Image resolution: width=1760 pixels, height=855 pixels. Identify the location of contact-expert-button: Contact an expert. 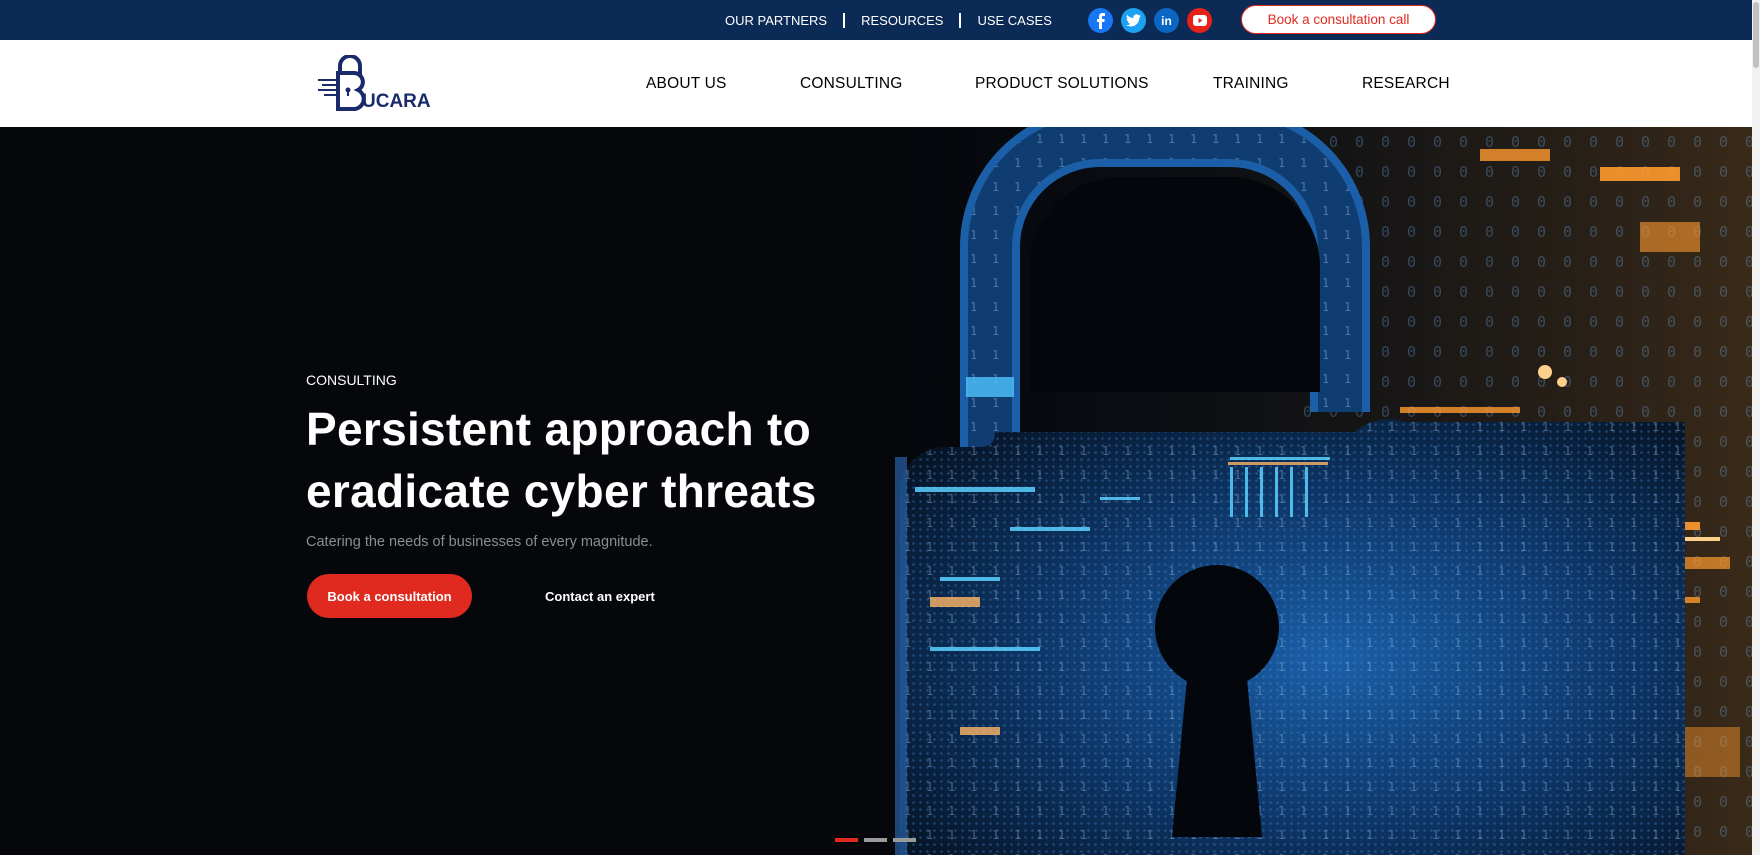
(600, 596).